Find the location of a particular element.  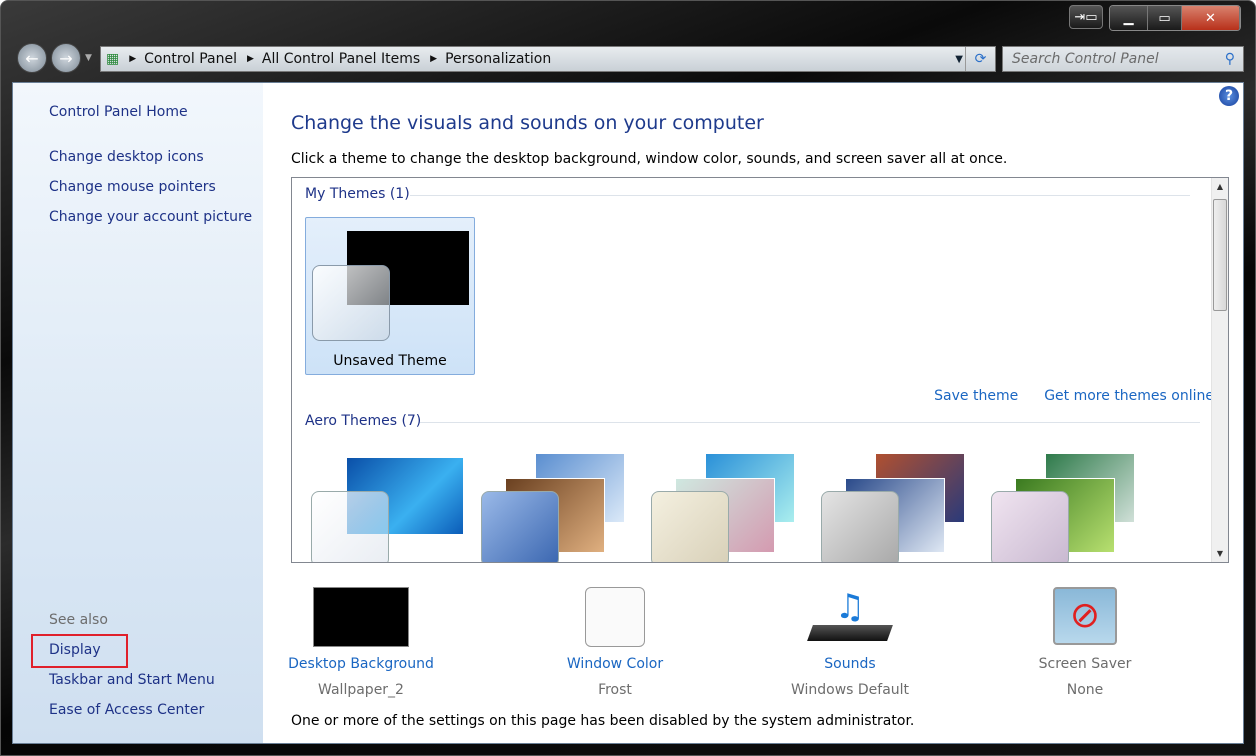

ease-of-access-link: Ease of Access Center is located at coordinates (126, 710).